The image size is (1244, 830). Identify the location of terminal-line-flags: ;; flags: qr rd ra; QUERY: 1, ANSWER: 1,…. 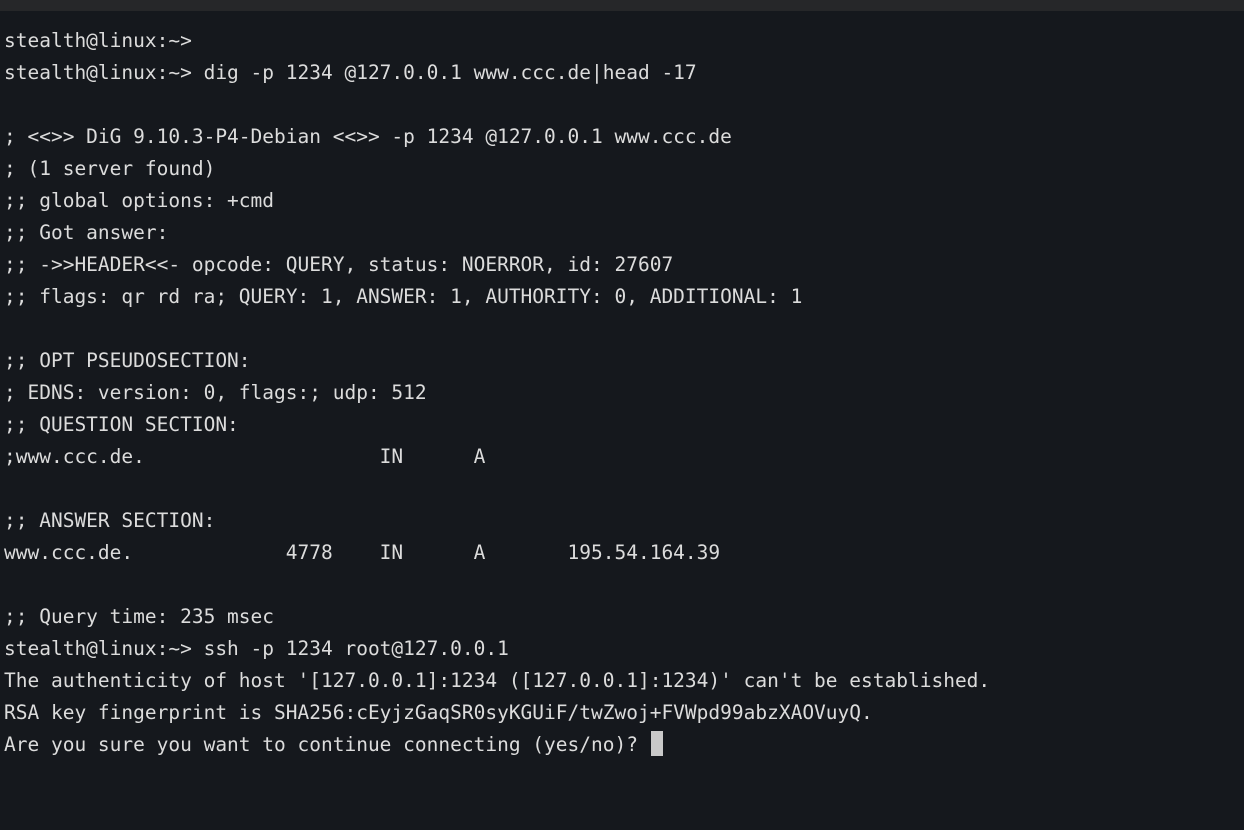
(403, 296).